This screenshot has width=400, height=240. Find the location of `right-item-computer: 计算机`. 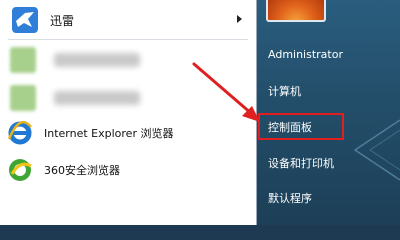

right-item-computer: 计算机 is located at coordinates (284, 91).